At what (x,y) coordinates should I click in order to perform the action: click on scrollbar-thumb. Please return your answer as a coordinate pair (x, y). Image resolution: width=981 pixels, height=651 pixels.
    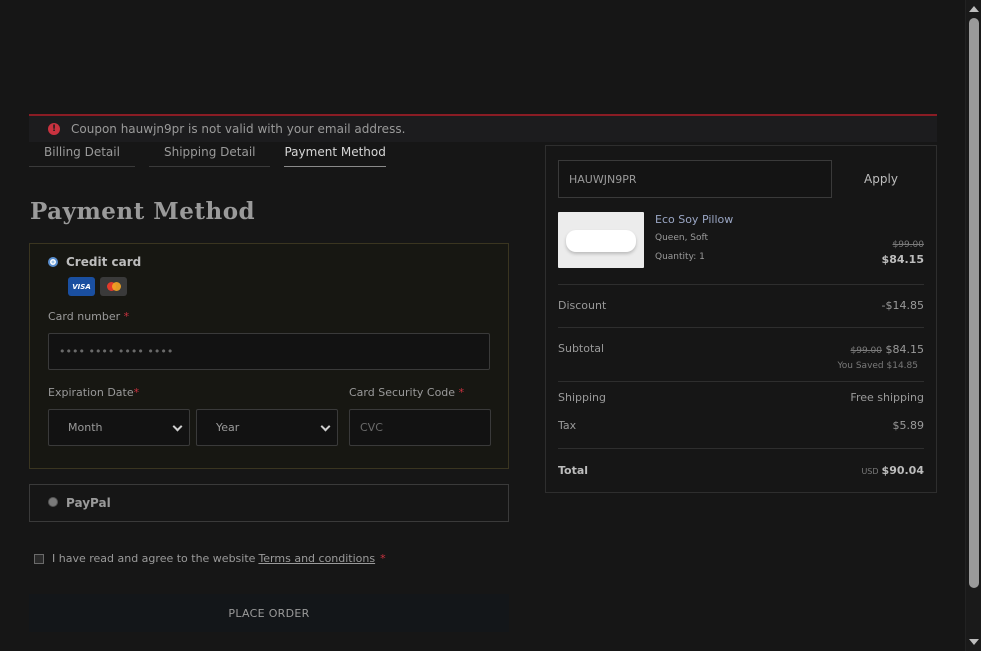
    Looking at the image, I should click on (974, 303).